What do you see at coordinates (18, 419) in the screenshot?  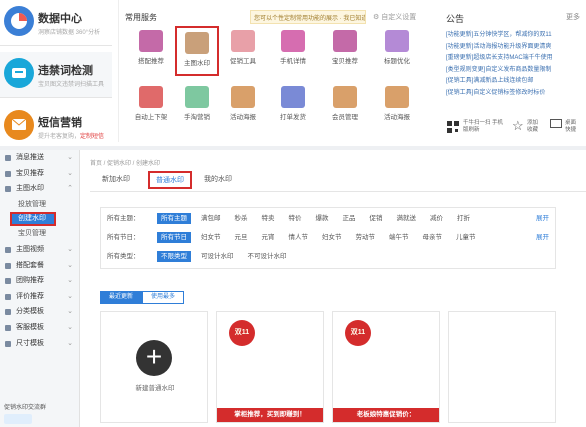 I see `group-badge` at bounding box center [18, 419].